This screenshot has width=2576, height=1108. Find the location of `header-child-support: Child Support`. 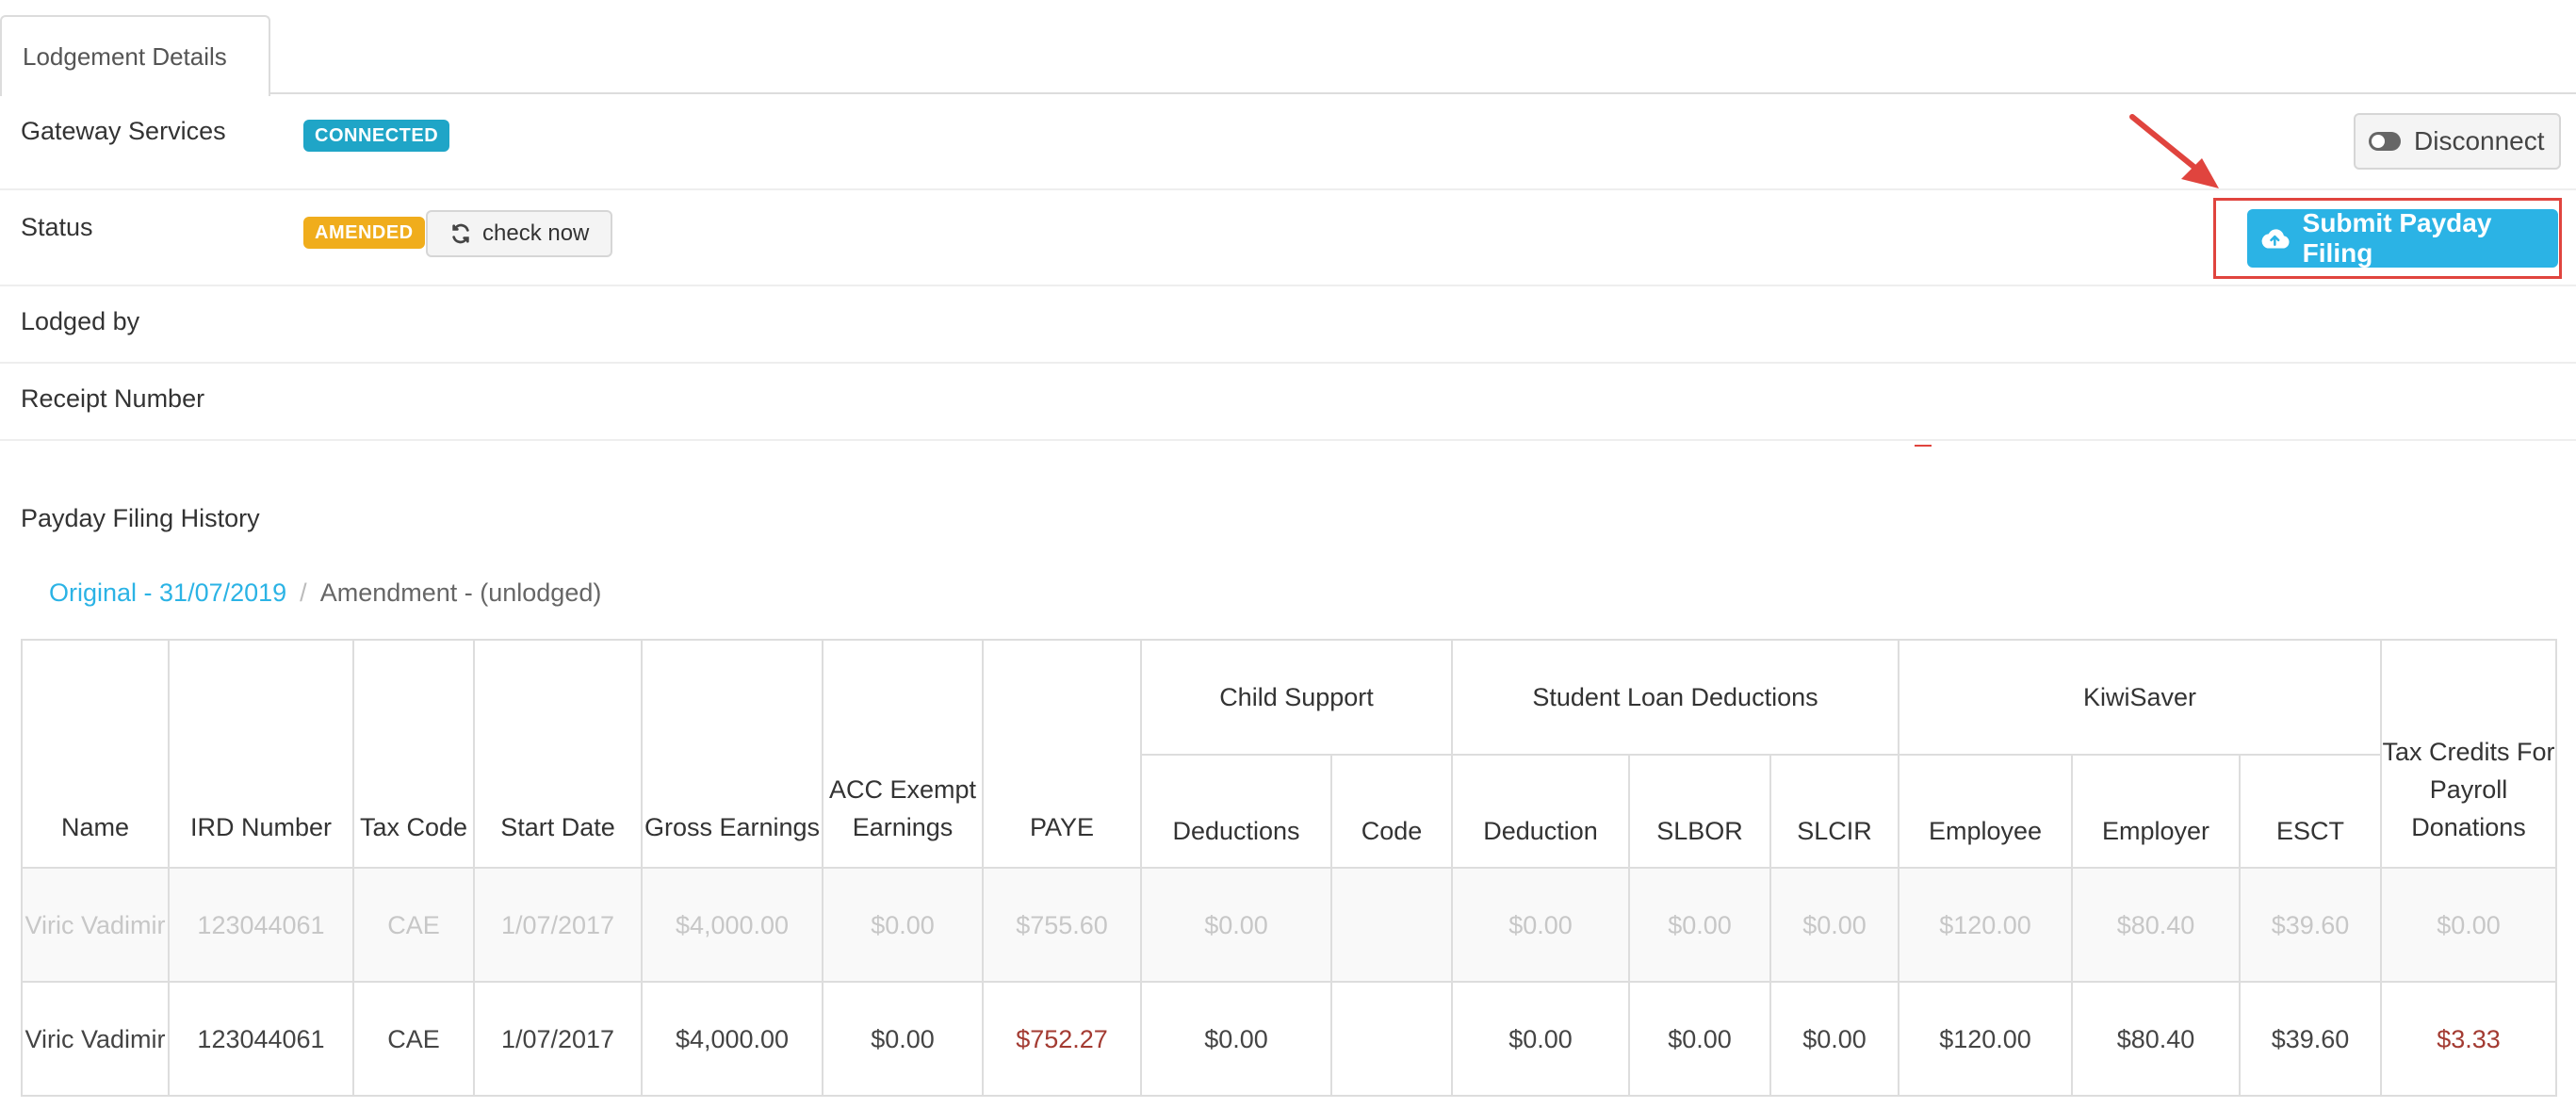

header-child-support: Child Support is located at coordinates (1296, 697).